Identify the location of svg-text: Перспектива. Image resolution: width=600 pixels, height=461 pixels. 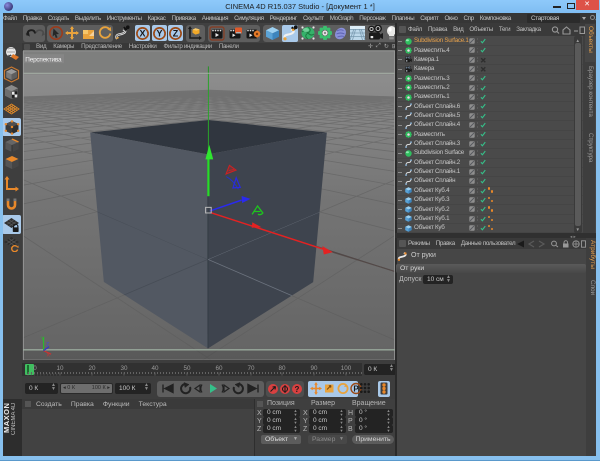
(43, 59).